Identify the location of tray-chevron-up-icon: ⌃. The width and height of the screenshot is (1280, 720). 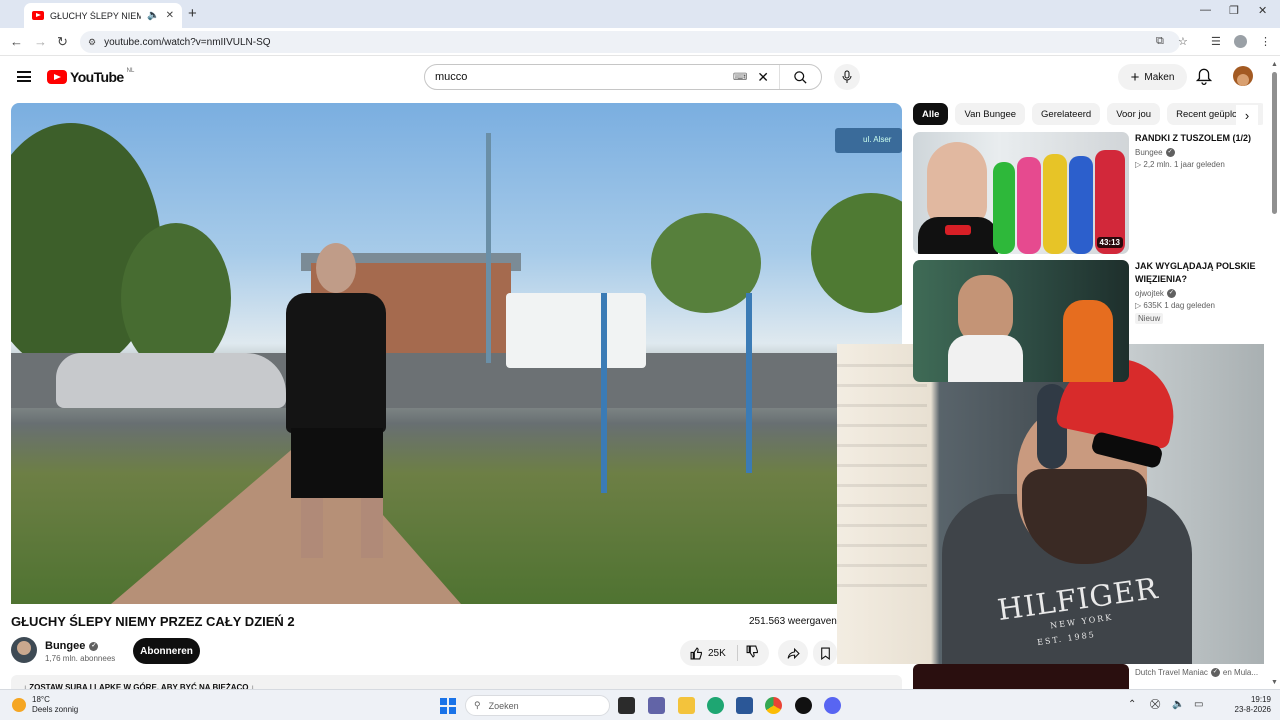
(1132, 704).